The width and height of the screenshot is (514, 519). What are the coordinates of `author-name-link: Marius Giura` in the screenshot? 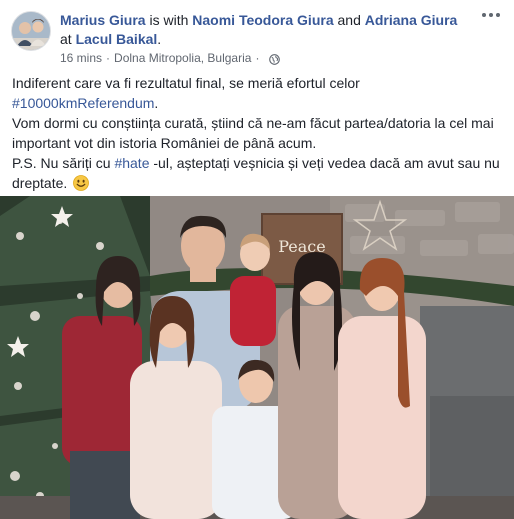 It's located at (103, 20).